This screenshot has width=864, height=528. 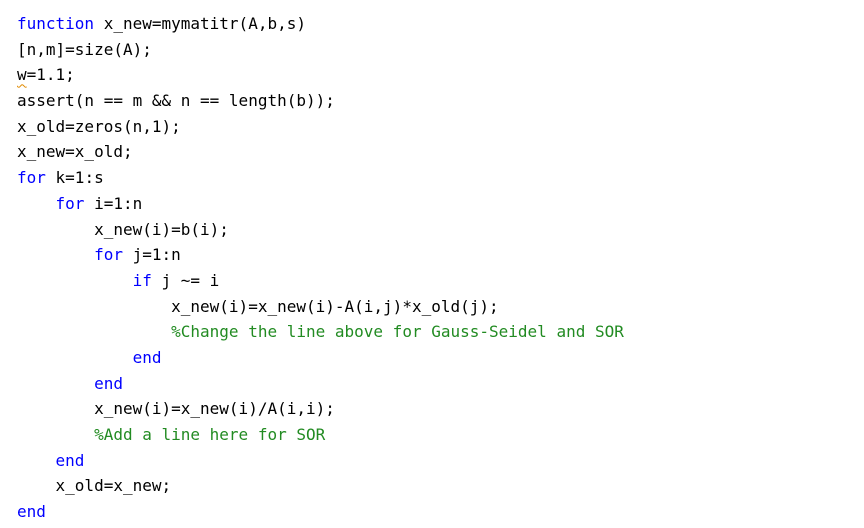 I want to click on code-token: j ~= i, so click(x=185, y=280).